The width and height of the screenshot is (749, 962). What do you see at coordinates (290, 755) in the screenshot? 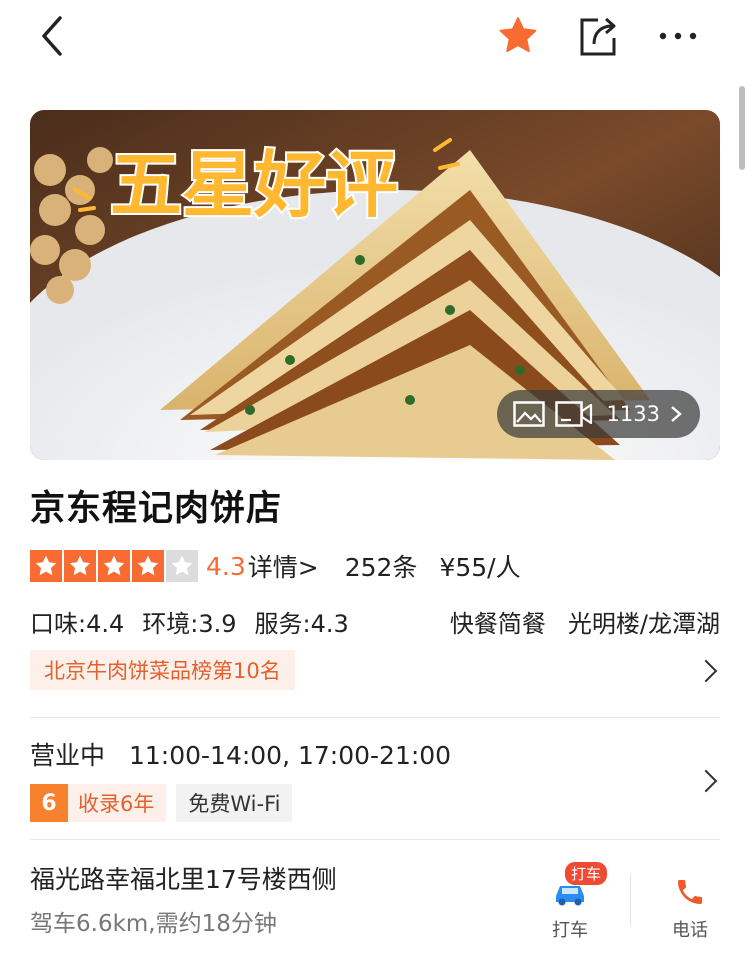
I see `opening-hours: 11:00-14:00, 17:00-21:00` at bounding box center [290, 755].